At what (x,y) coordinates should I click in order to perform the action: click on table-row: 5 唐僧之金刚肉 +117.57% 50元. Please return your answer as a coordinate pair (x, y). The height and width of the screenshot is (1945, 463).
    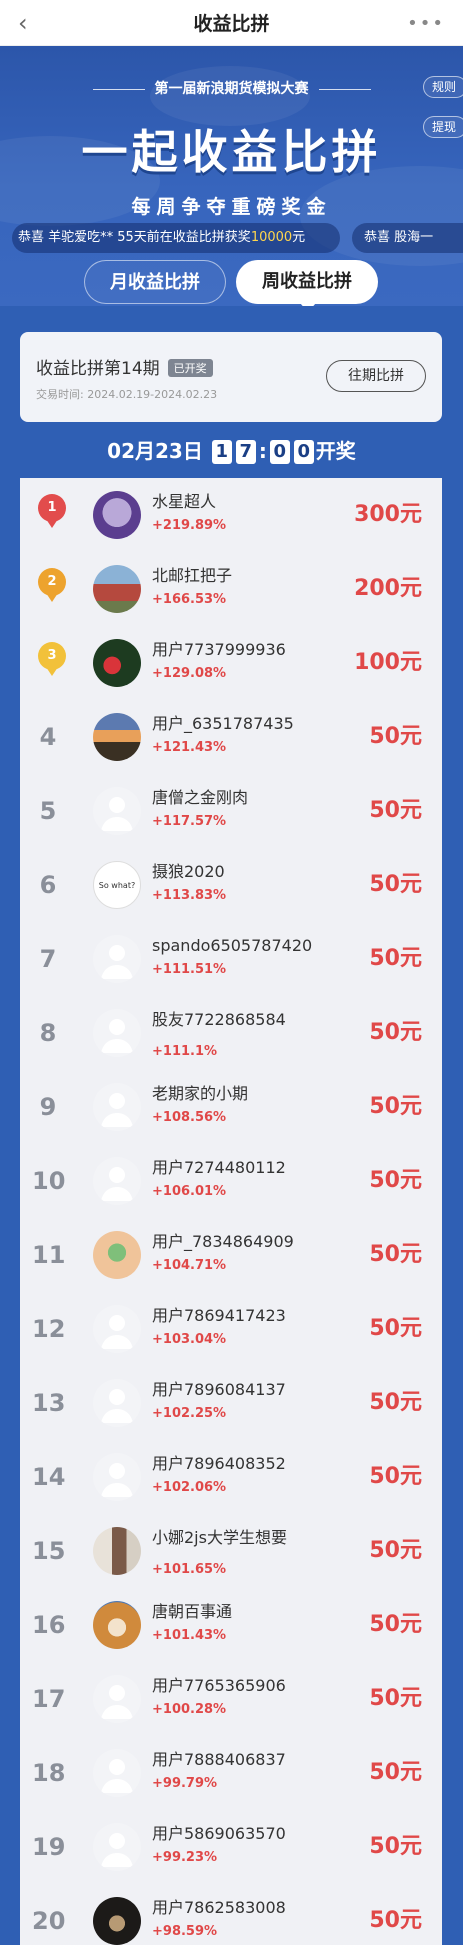
    Looking at the image, I should click on (231, 811).